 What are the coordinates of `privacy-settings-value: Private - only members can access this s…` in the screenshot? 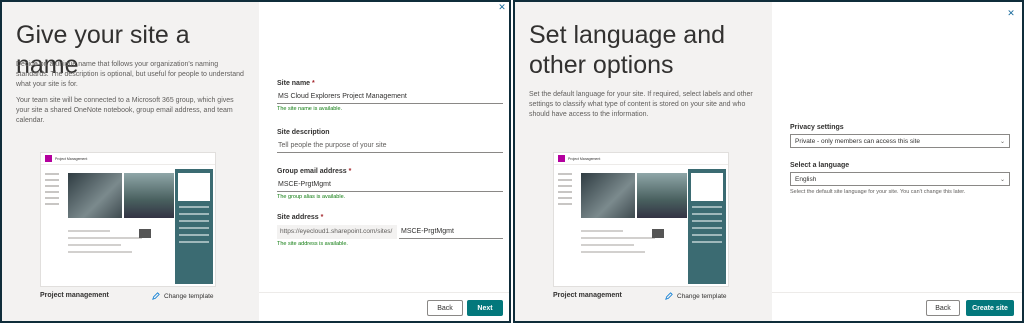 It's located at (857, 141).